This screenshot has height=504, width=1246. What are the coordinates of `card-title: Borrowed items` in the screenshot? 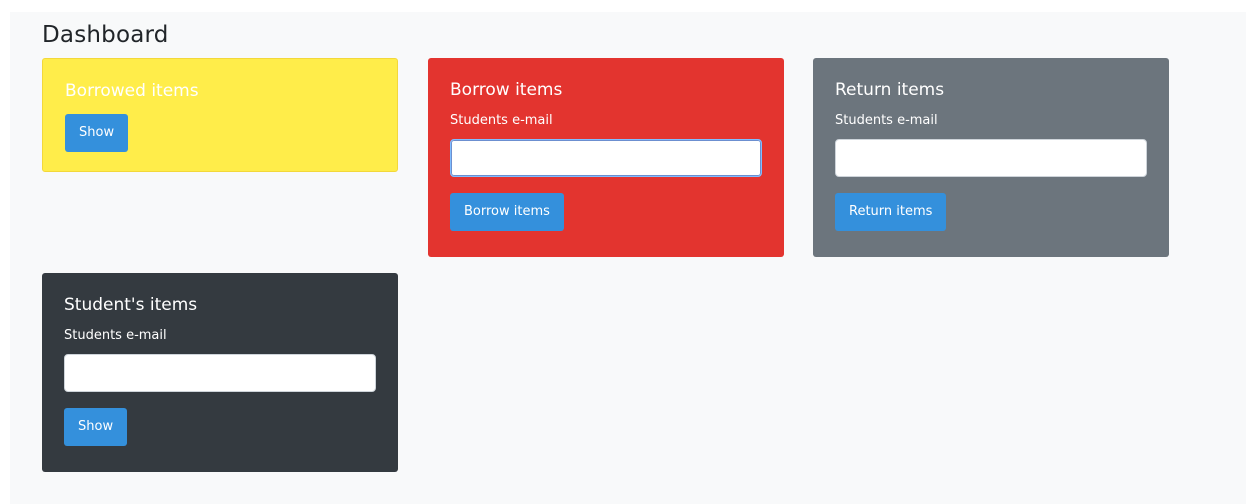 It's located at (132, 91).